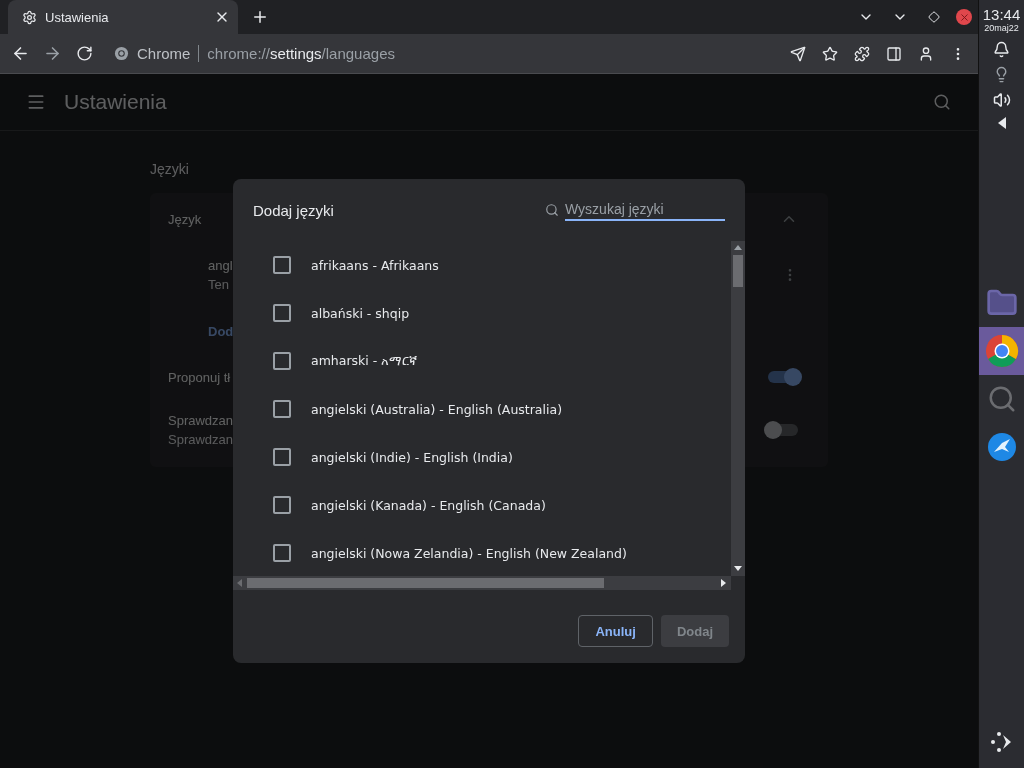 Image resolution: width=1024 pixels, height=768 pixels. What do you see at coordinates (364, 361) in the screenshot?
I see `language-option: amharski - አማርኛ` at bounding box center [364, 361].